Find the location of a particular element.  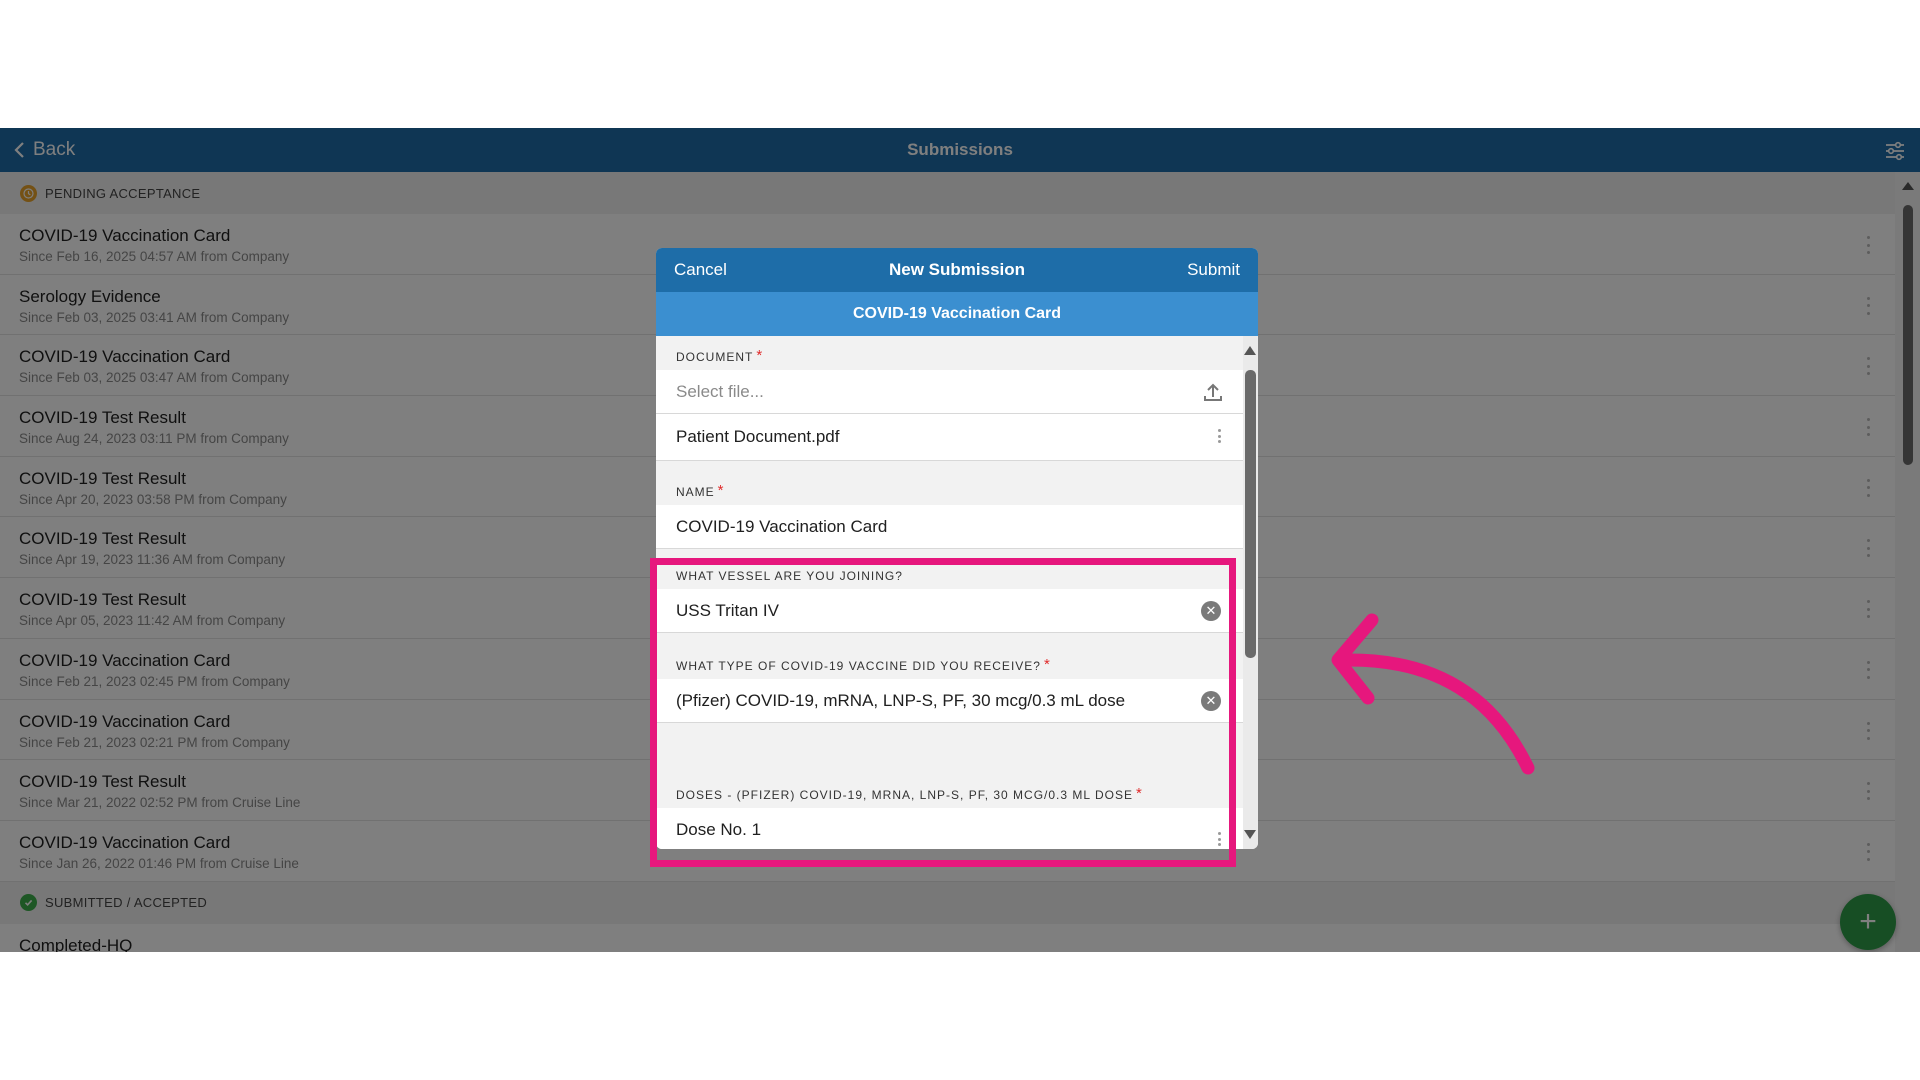

modal-header: Cancel New Submission Submit is located at coordinates (957, 270).